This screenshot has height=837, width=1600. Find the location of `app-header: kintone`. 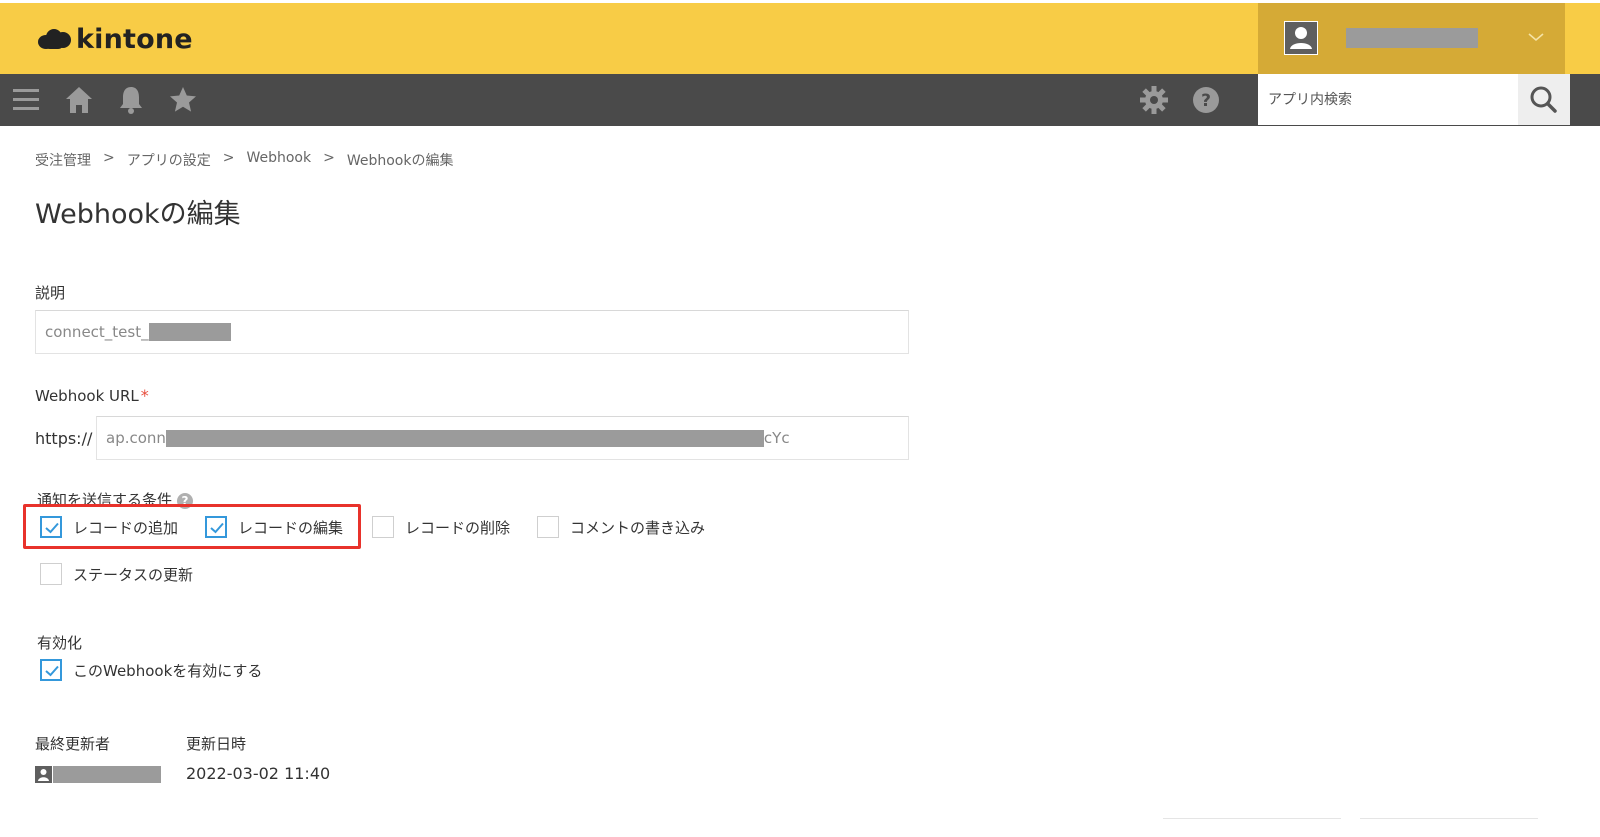

app-header: kintone is located at coordinates (800, 38).